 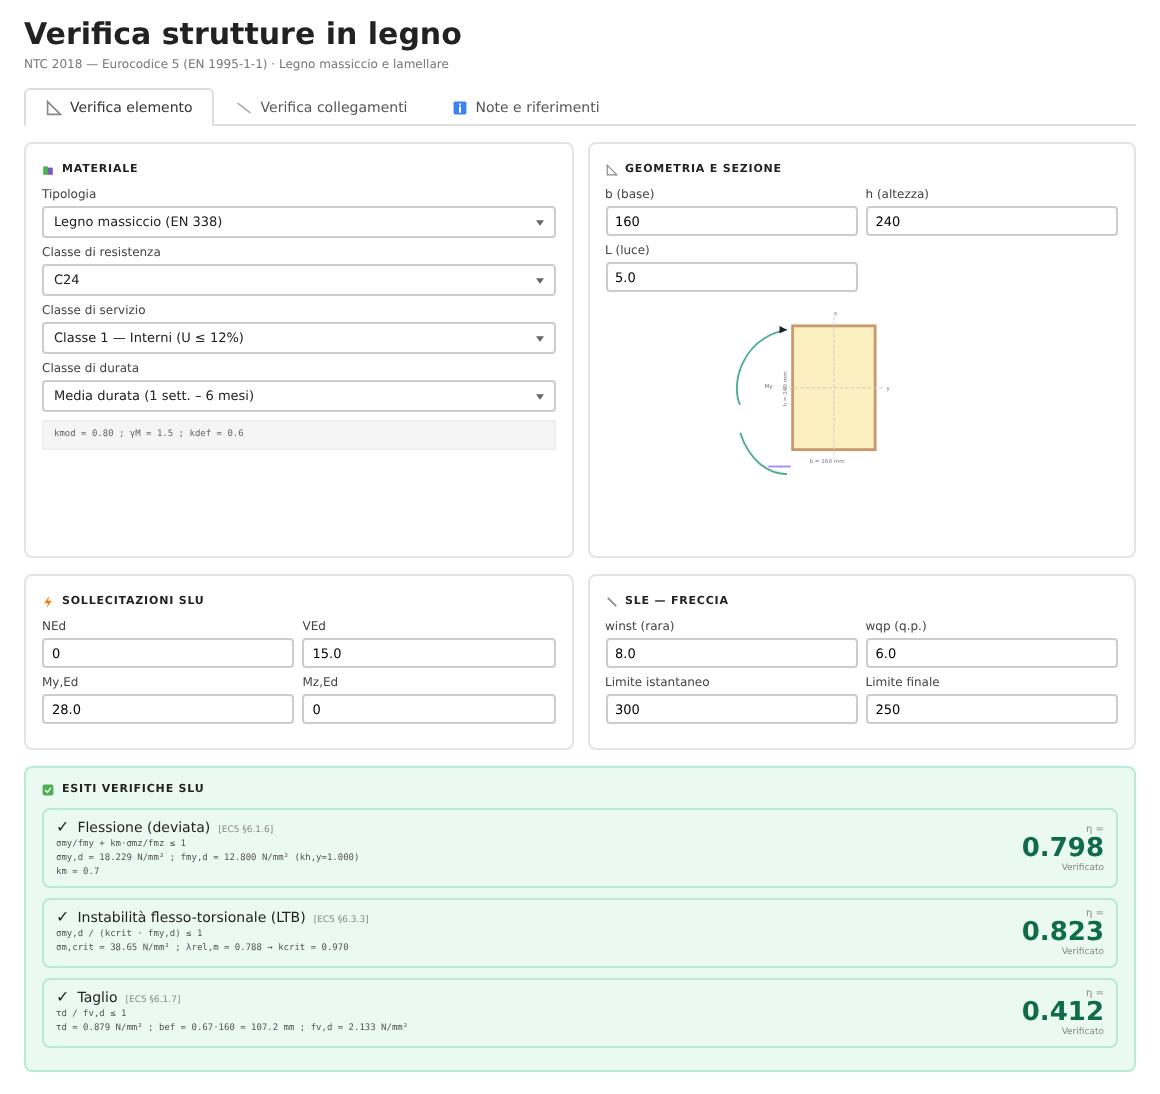 I want to click on eta-value: 0.823, so click(x=1062, y=934).